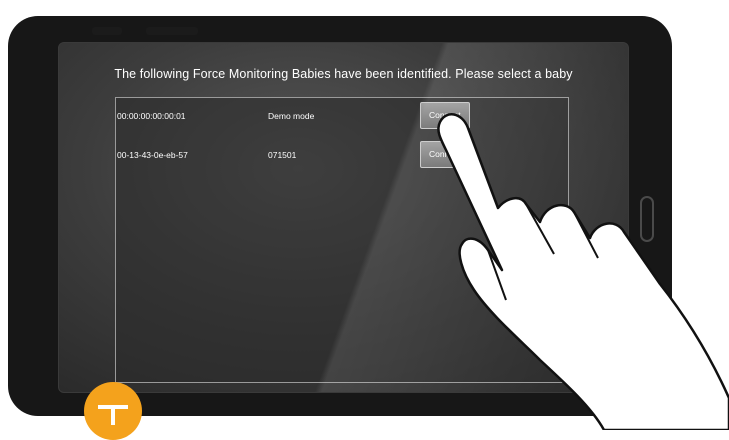 The width and height of the screenshot is (729, 440). What do you see at coordinates (291, 116) in the screenshot?
I see `device-name: Demo mode` at bounding box center [291, 116].